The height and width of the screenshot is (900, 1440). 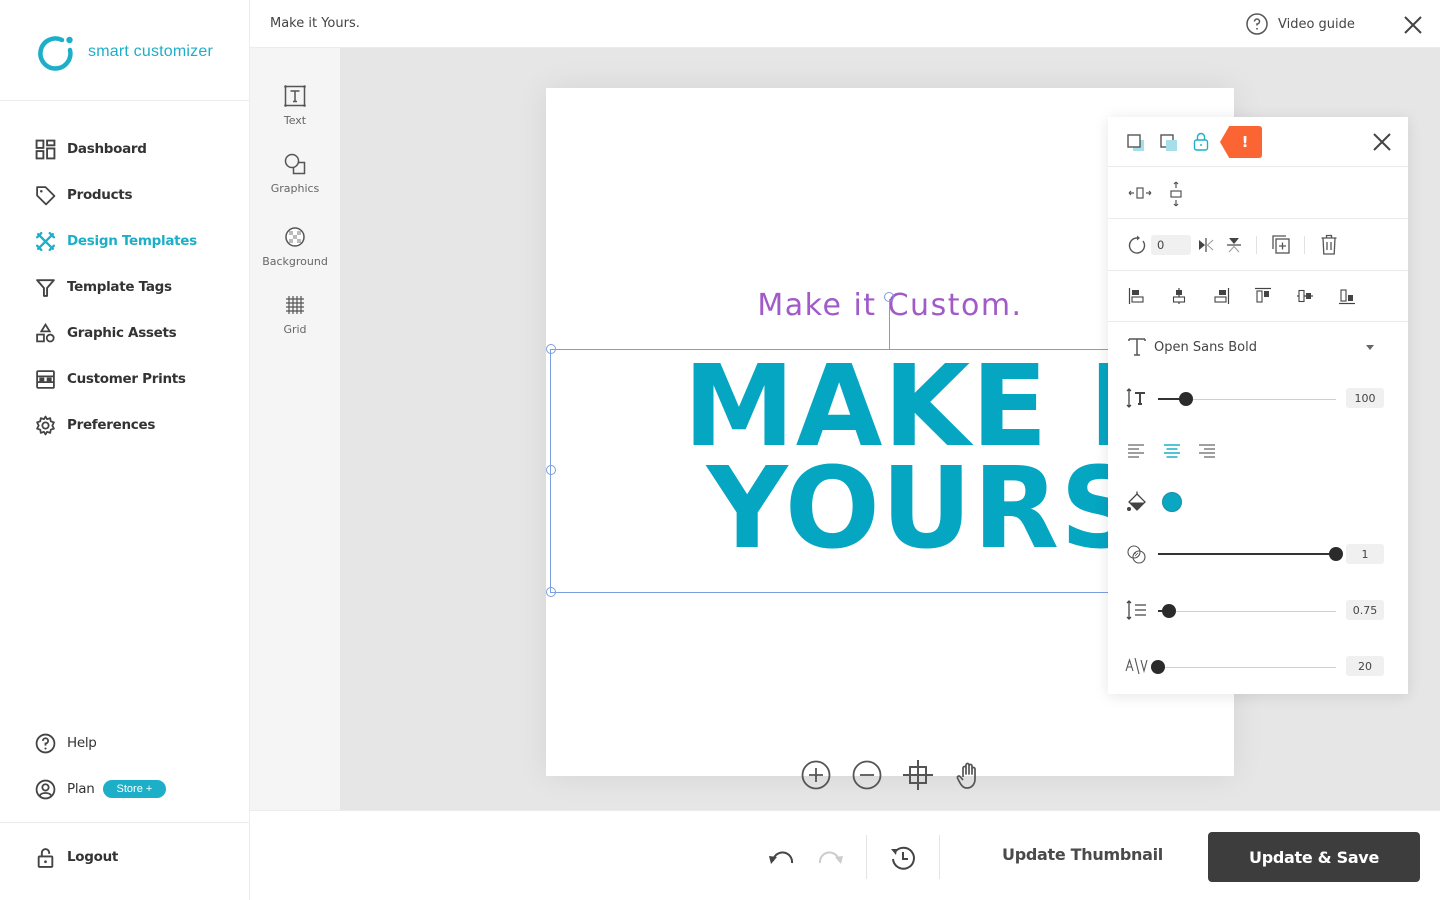 What do you see at coordinates (1082, 854) in the screenshot?
I see `update-thumbnail-button: Update Thumbnail` at bounding box center [1082, 854].